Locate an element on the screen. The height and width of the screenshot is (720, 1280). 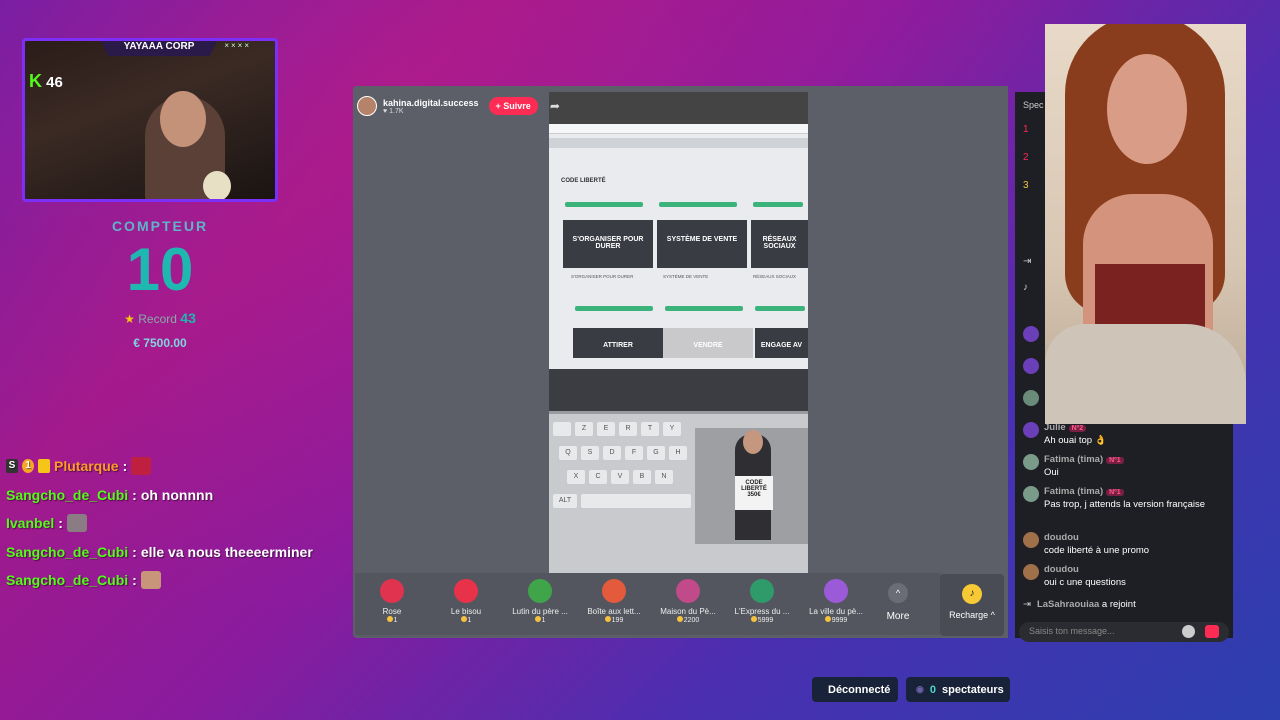
heart-icon is located at coordinates (1212, 631).